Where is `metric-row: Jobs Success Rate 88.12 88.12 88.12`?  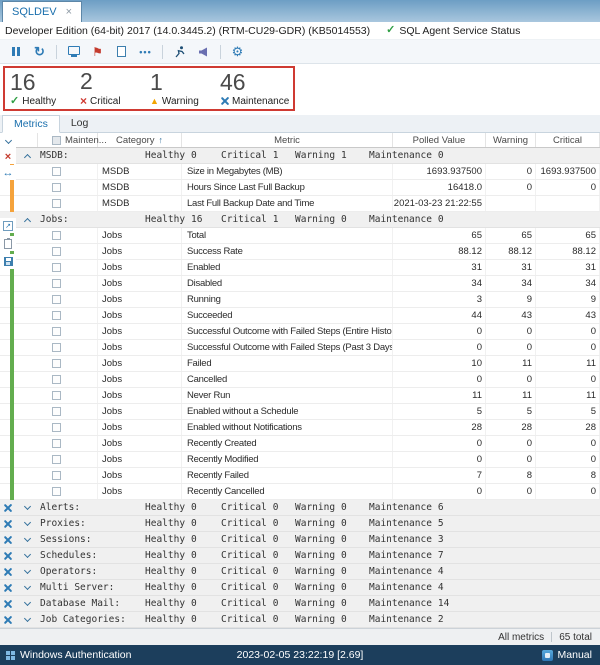
metric-row: Jobs Success Rate 88.12 88.12 88.12 is located at coordinates (300, 252).